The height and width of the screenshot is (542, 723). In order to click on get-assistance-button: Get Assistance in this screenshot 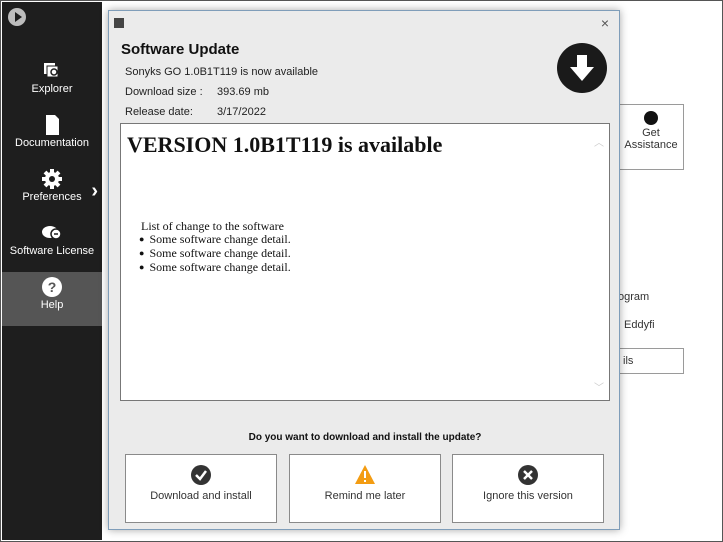, I will do `click(651, 137)`.